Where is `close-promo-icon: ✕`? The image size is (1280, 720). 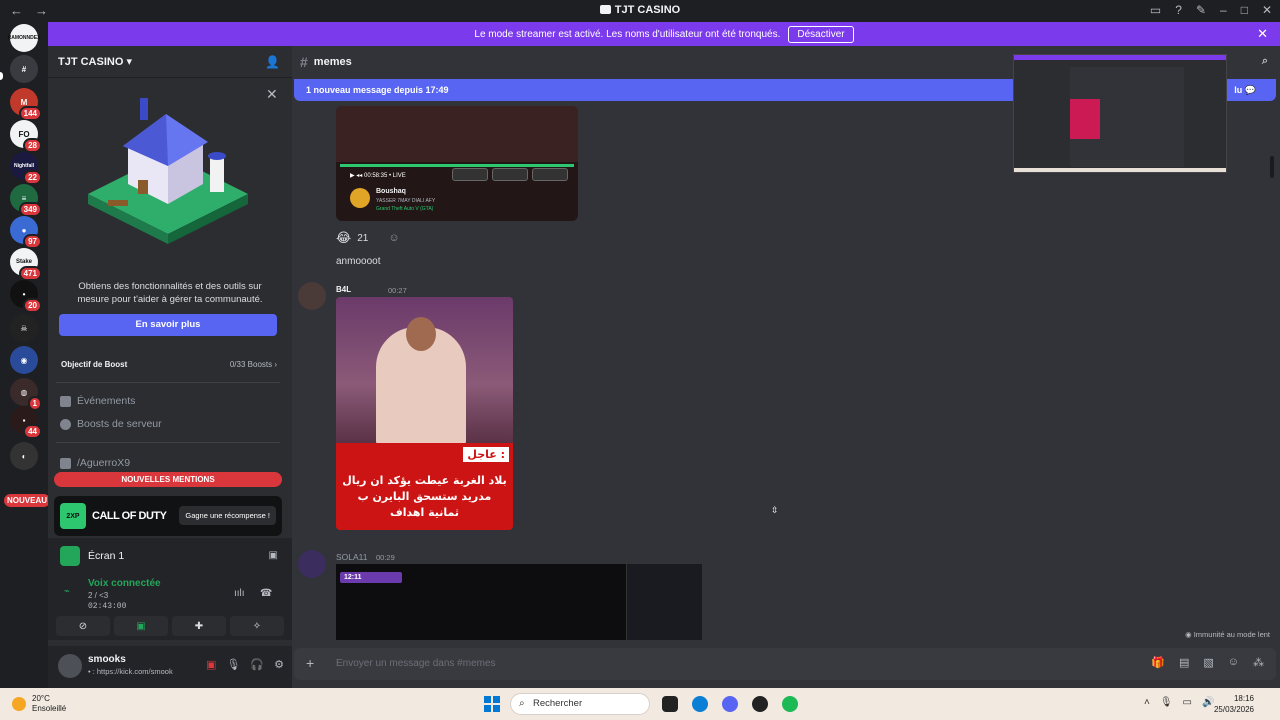
close-promo-icon: ✕ is located at coordinates (272, 94).